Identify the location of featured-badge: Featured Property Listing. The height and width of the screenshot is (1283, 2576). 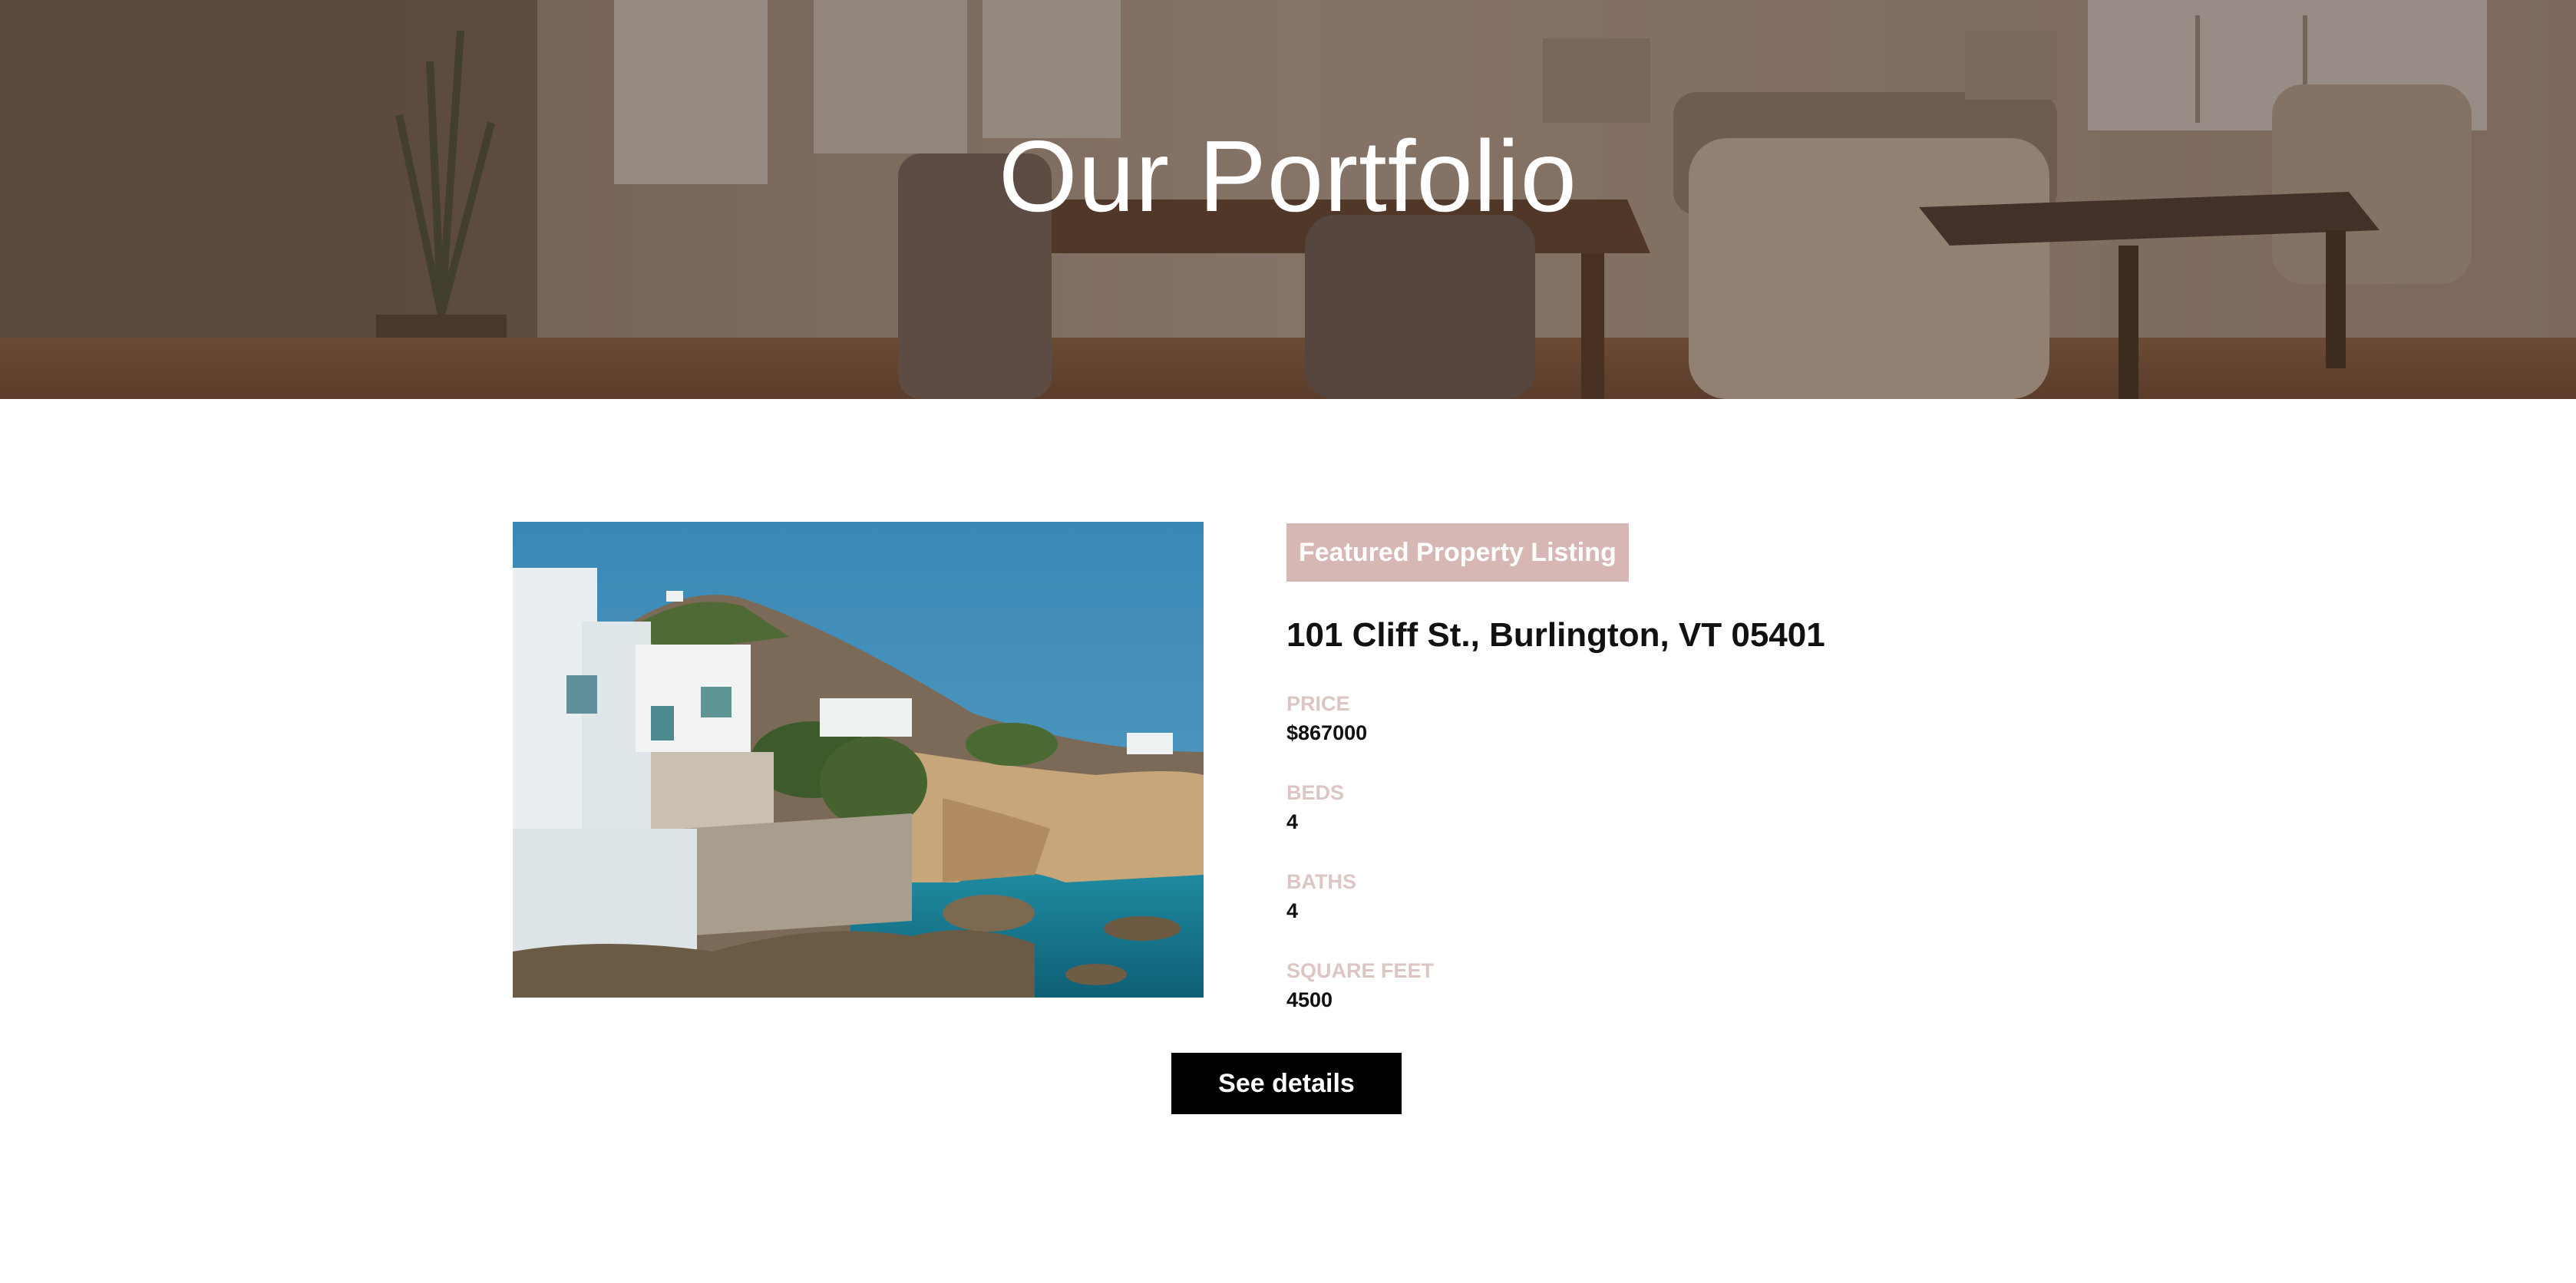
(1457, 552).